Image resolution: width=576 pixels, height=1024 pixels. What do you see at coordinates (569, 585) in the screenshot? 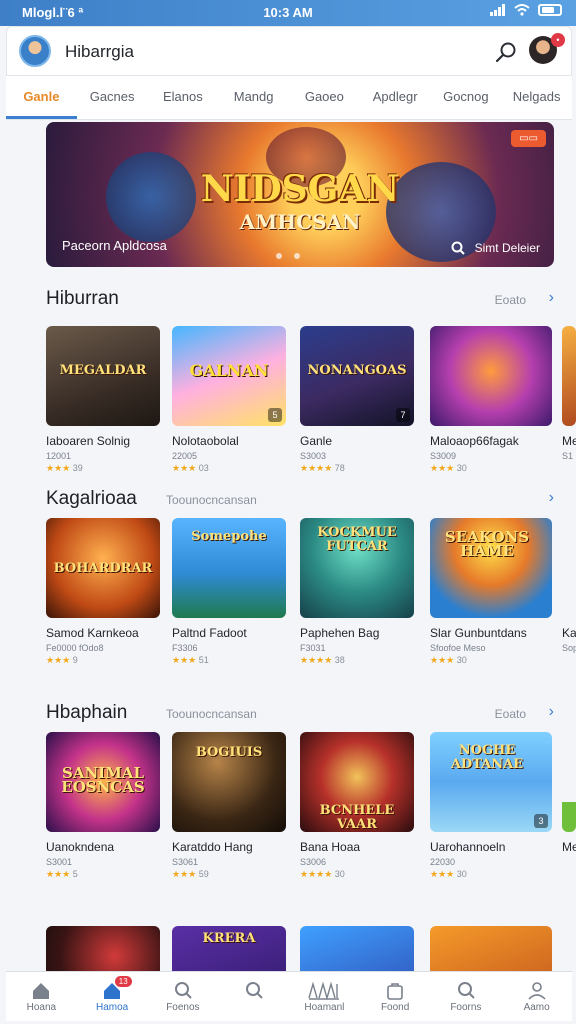
I see `game-card: Ka Sop` at bounding box center [569, 585].